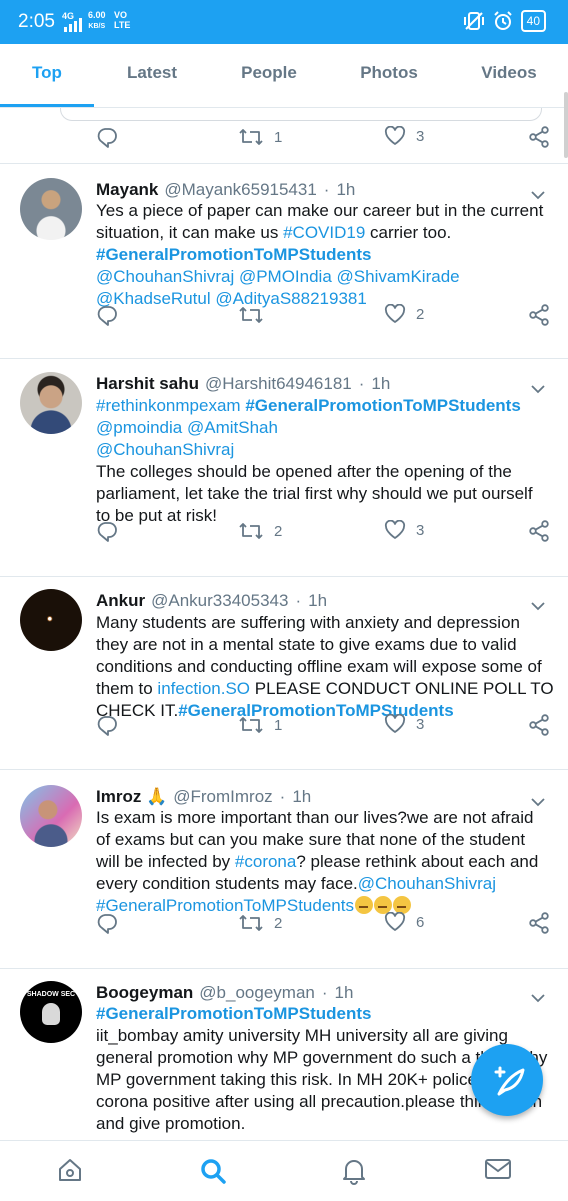 The height and width of the screenshot is (1201, 568). I want to click on compose-tweet-button, so click(507, 1080).